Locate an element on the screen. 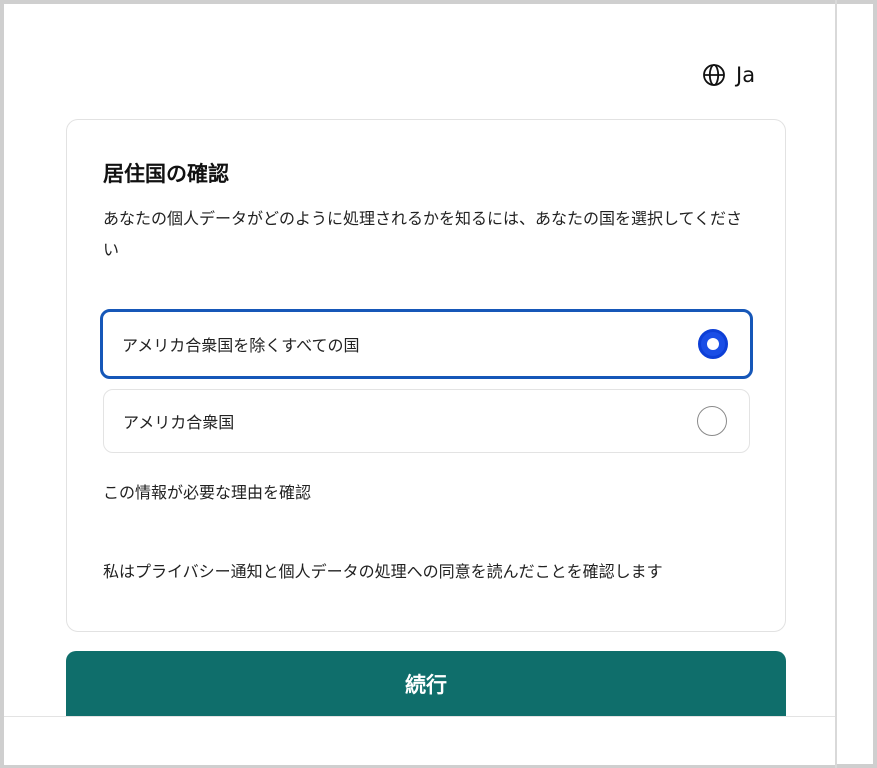 The height and width of the screenshot is (768, 877). language-label: Ja is located at coordinates (746, 75).